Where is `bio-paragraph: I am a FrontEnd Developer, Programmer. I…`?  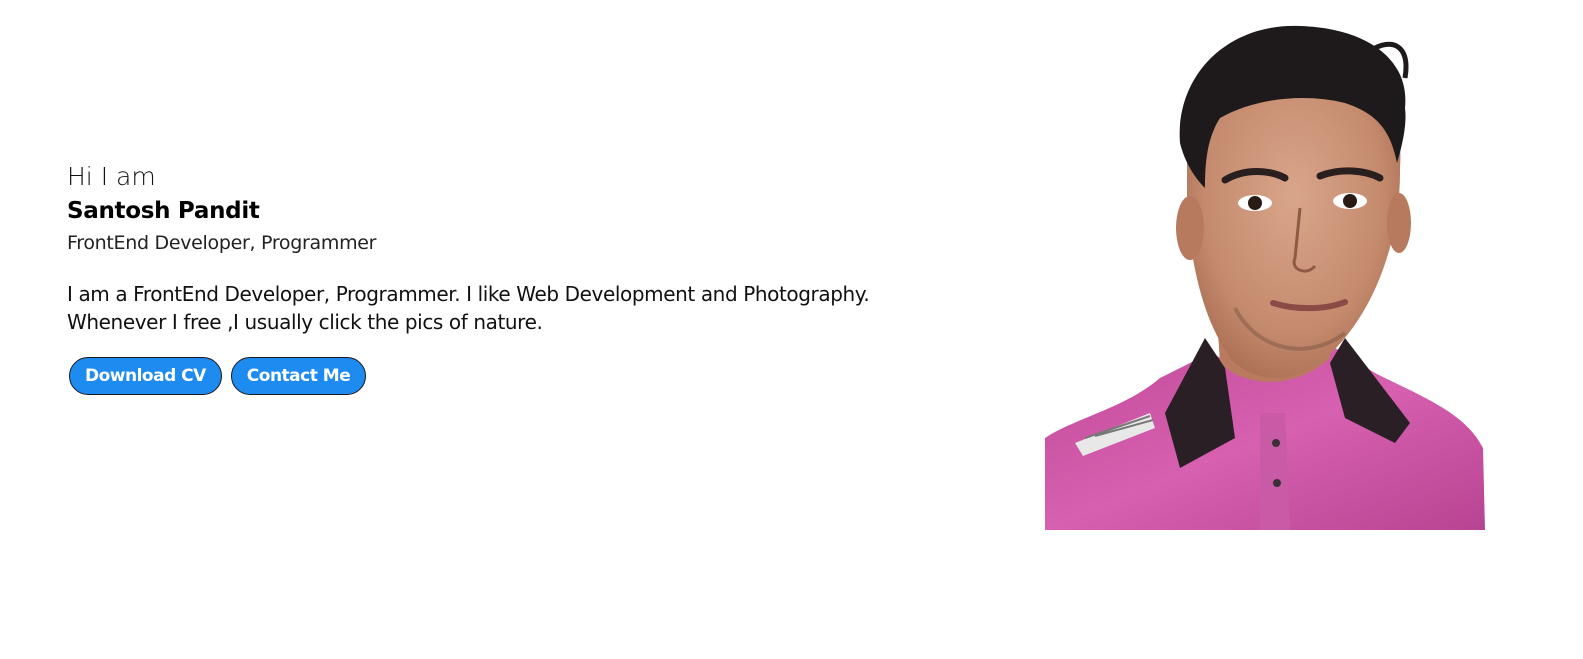 bio-paragraph: I am a FrontEnd Developer, Programmer. I… is located at coordinates (527, 308).